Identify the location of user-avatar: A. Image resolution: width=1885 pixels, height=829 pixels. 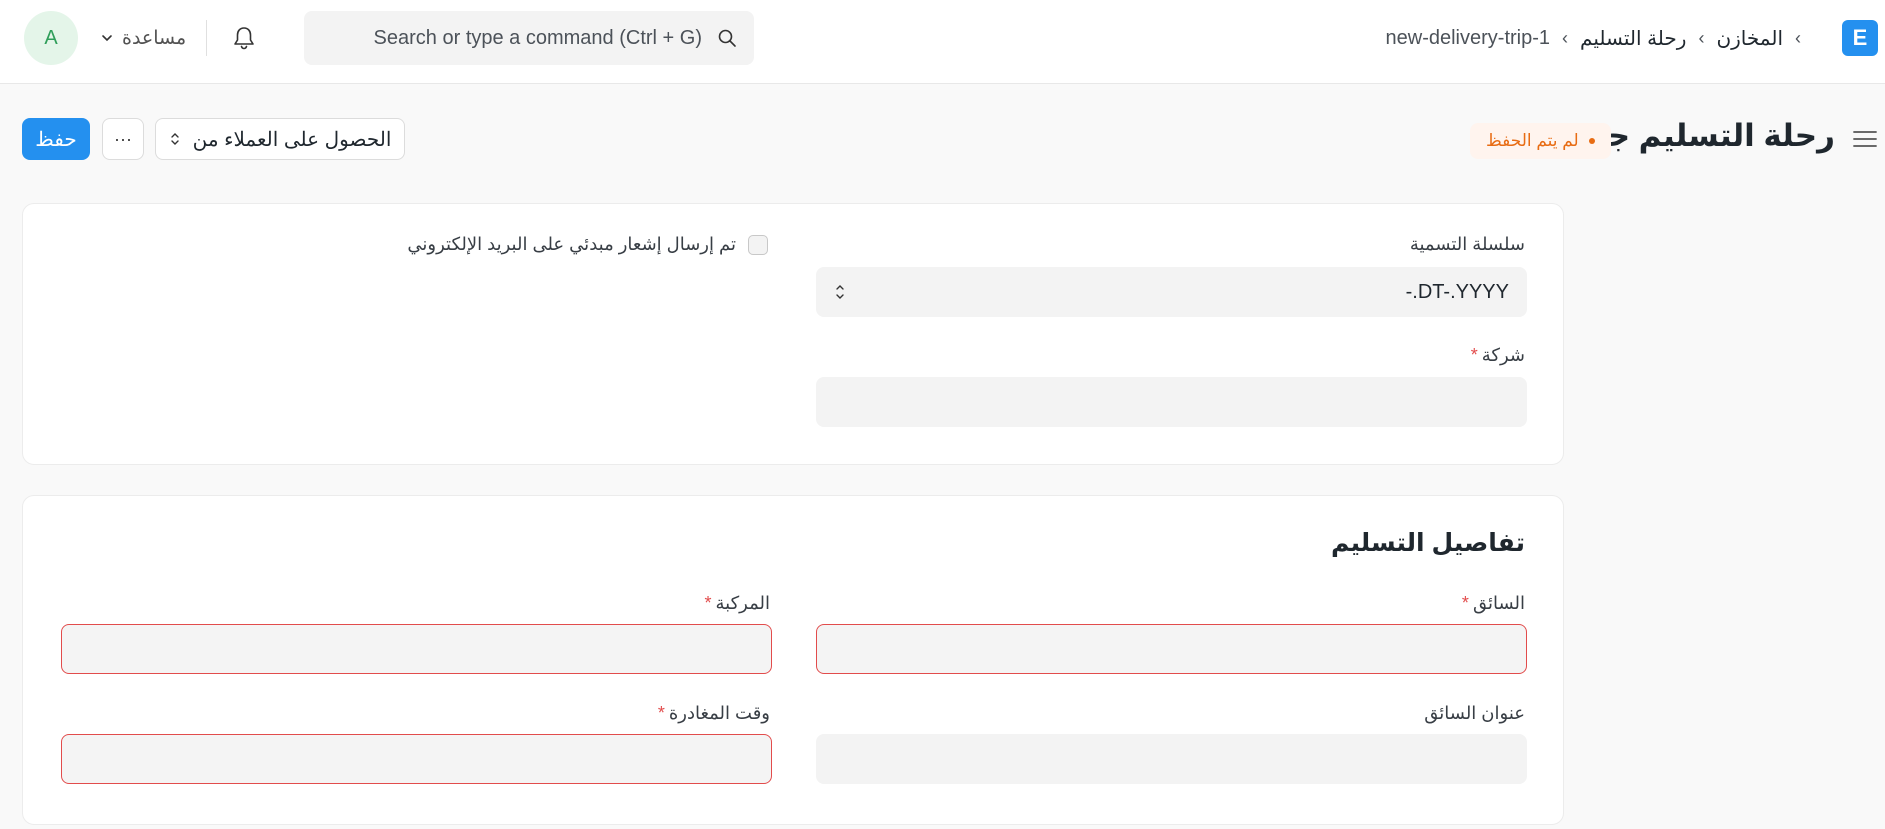
(51, 38).